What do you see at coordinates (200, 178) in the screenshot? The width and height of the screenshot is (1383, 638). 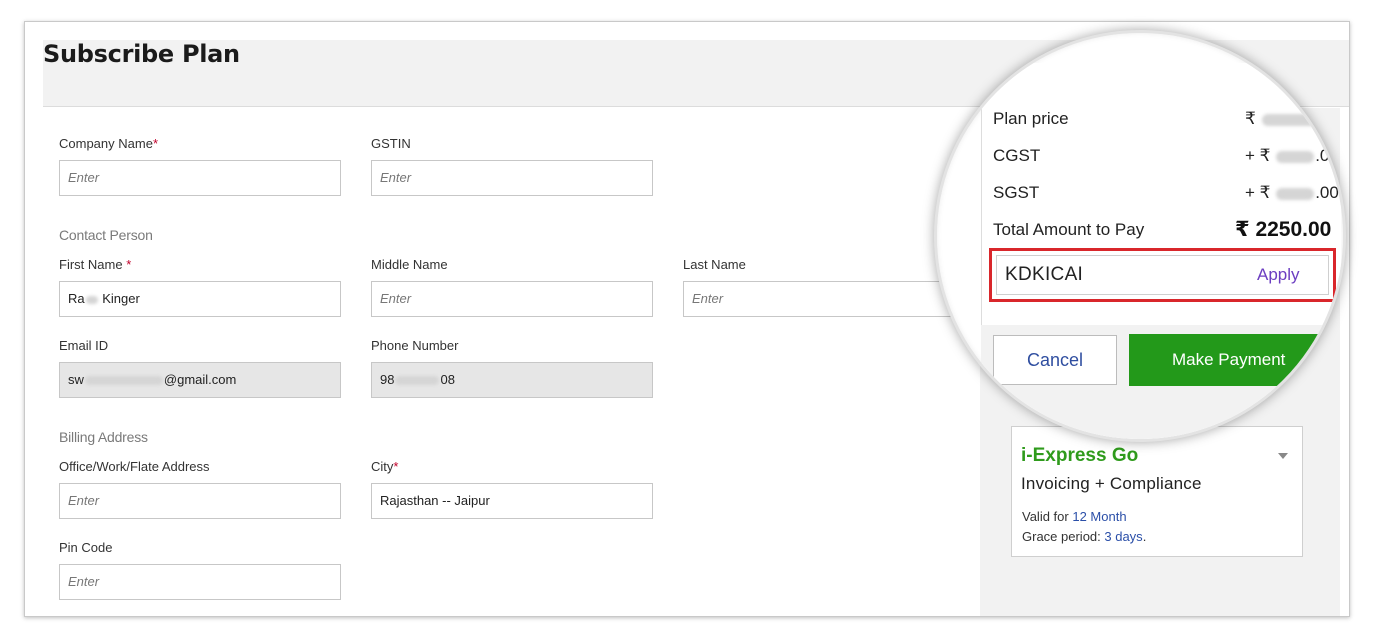 I see `company-name-input: Enter` at bounding box center [200, 178].